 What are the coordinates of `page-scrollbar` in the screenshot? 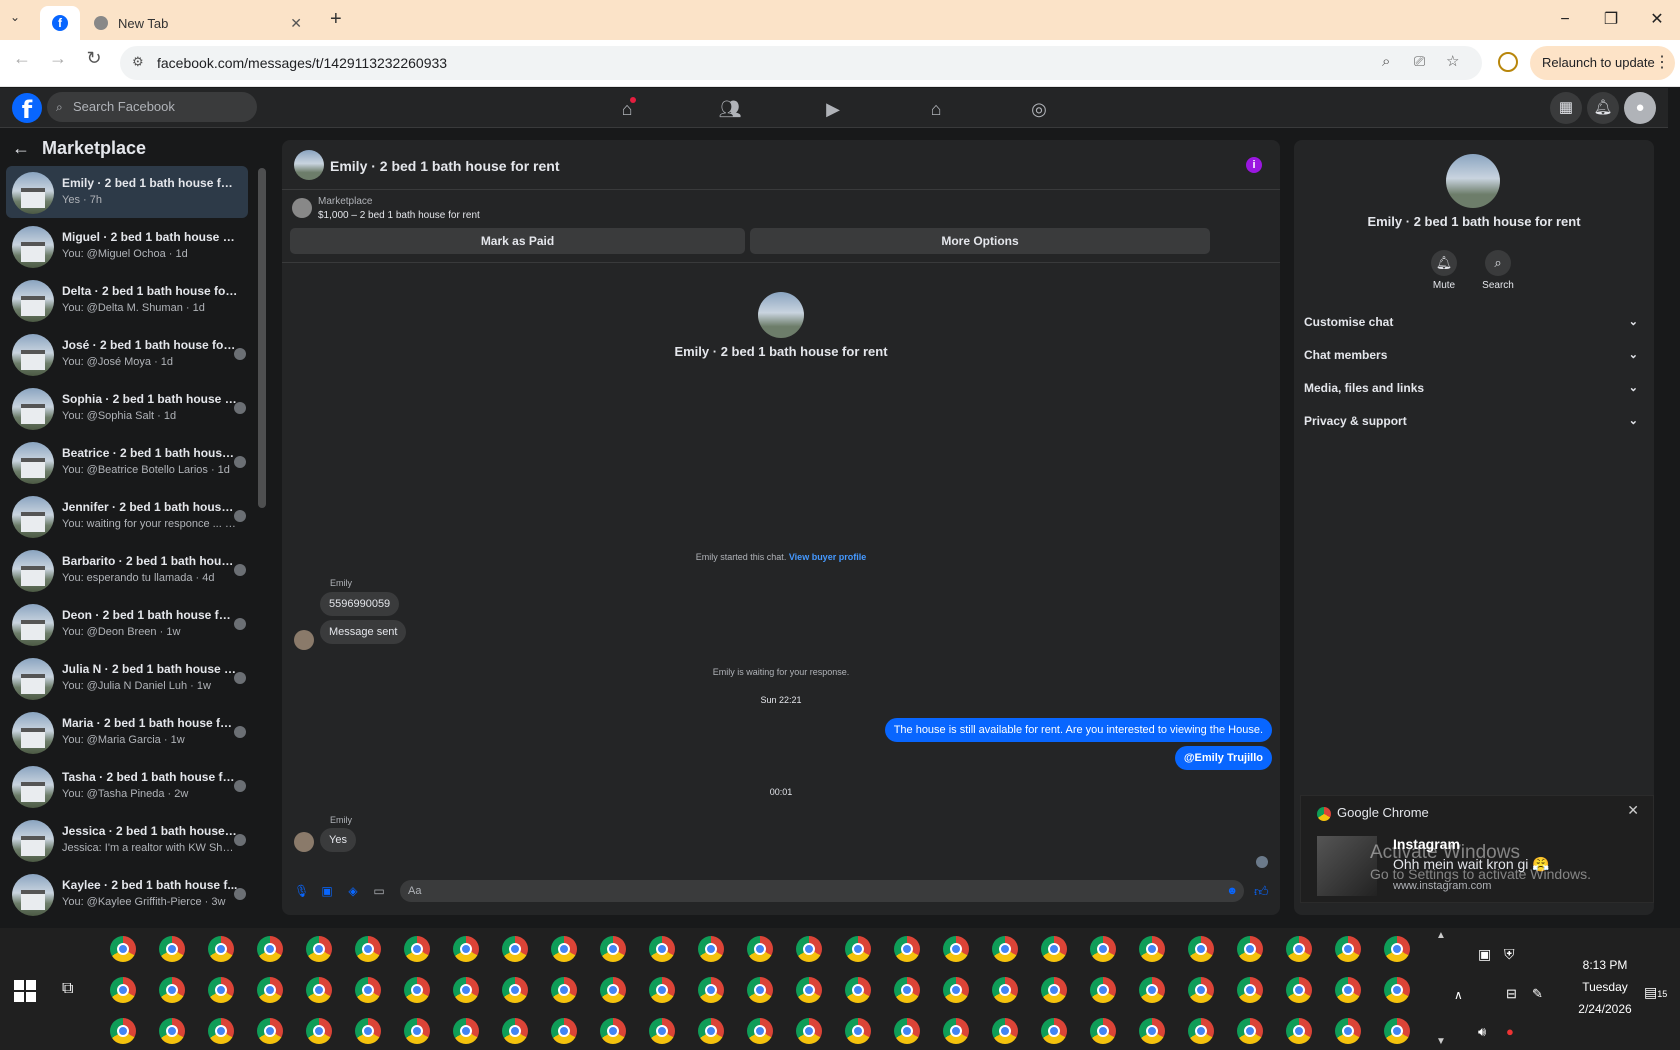 It's located at (1674, 508).